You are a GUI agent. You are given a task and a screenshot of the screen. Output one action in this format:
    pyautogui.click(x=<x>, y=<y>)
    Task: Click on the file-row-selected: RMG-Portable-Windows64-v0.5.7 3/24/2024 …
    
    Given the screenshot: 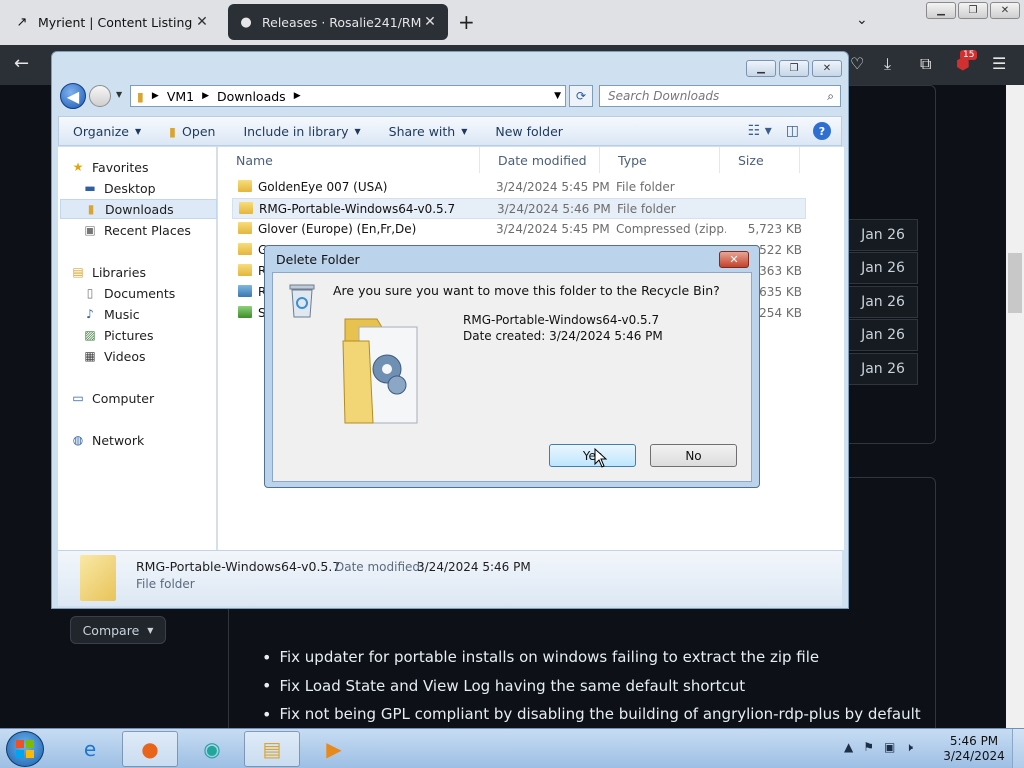 What is the action you would take?
    pyautogui.click(x=519, y=208)
    